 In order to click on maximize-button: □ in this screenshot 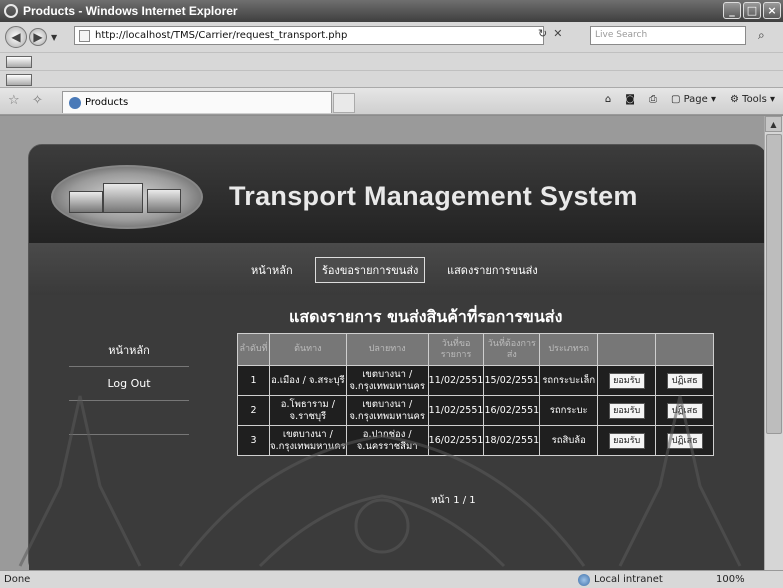, I will do `click(752, 10)`.